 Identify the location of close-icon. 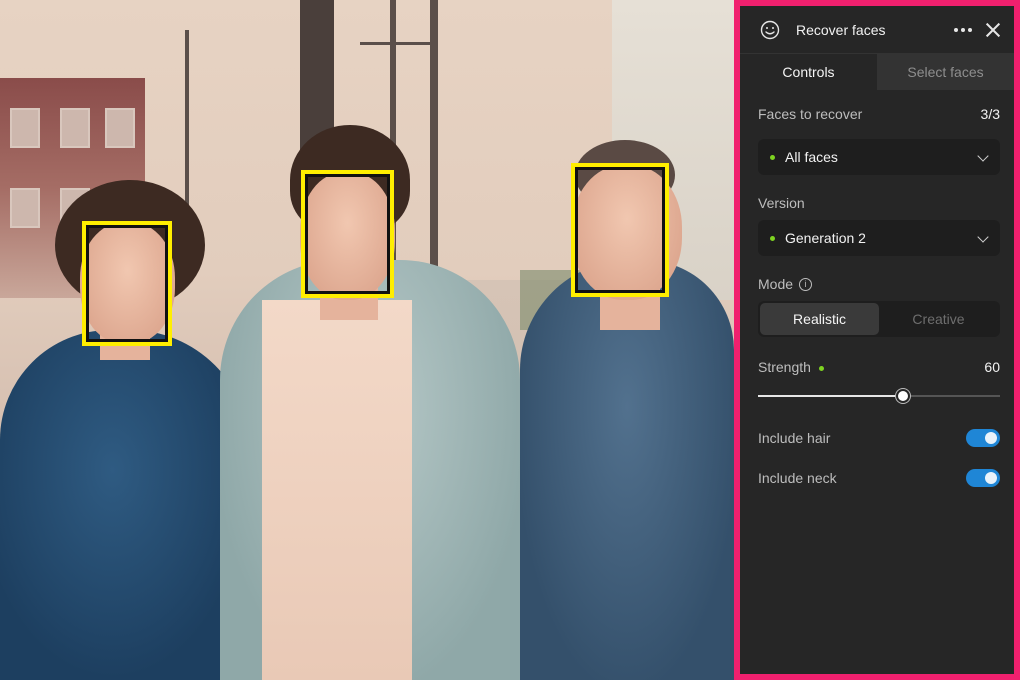
(993, 30).